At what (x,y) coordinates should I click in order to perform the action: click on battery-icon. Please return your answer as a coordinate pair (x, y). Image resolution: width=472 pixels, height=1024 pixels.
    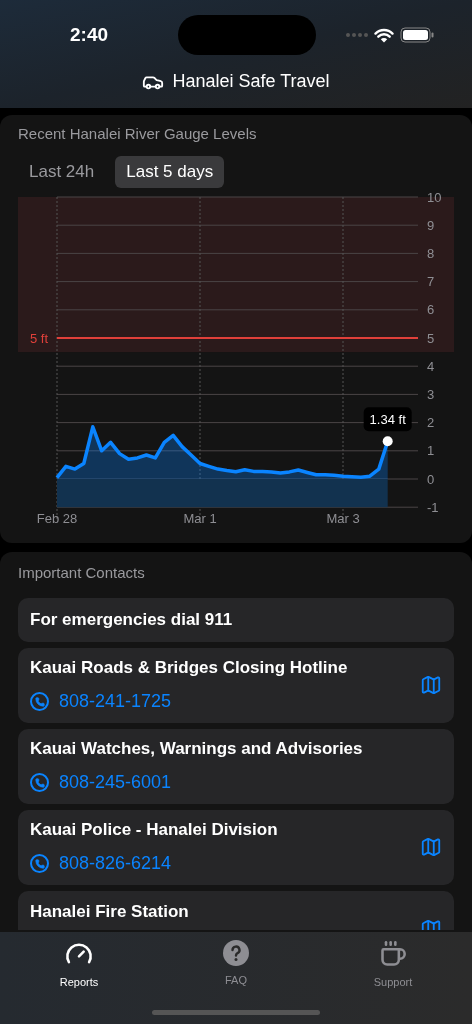
    Looking at the image, I should click on (417, 35).